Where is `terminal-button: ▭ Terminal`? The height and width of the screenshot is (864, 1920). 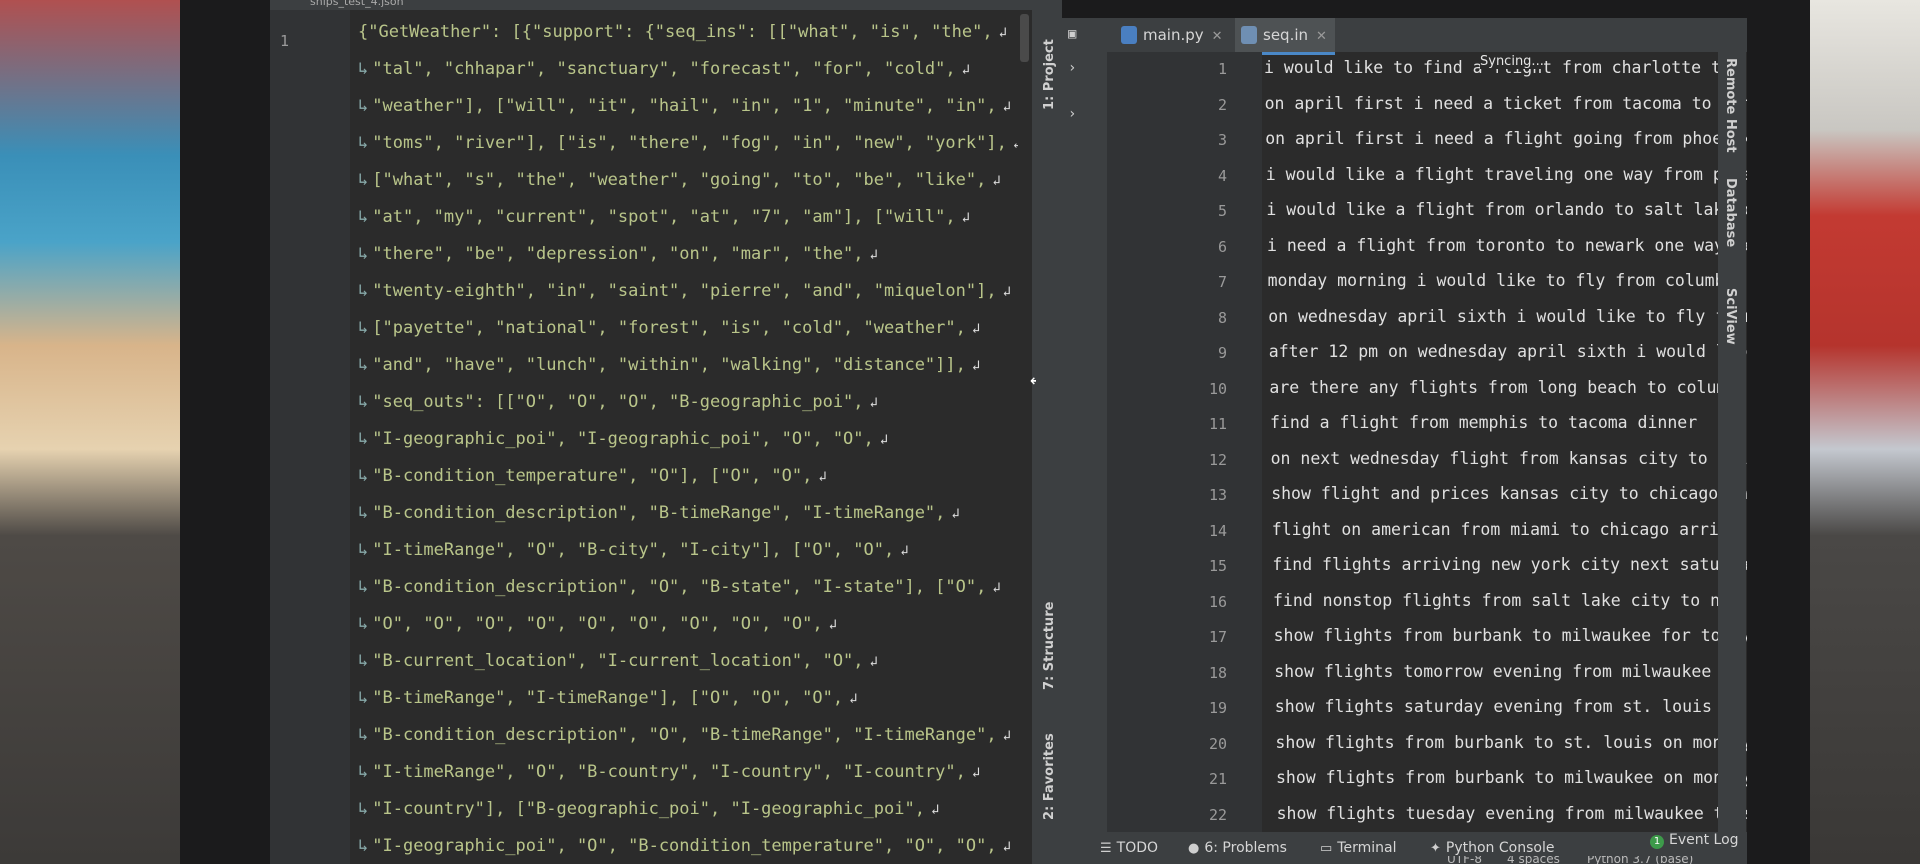
terminal-button: ▭ Terminal is located at coordinates (1358, 848).